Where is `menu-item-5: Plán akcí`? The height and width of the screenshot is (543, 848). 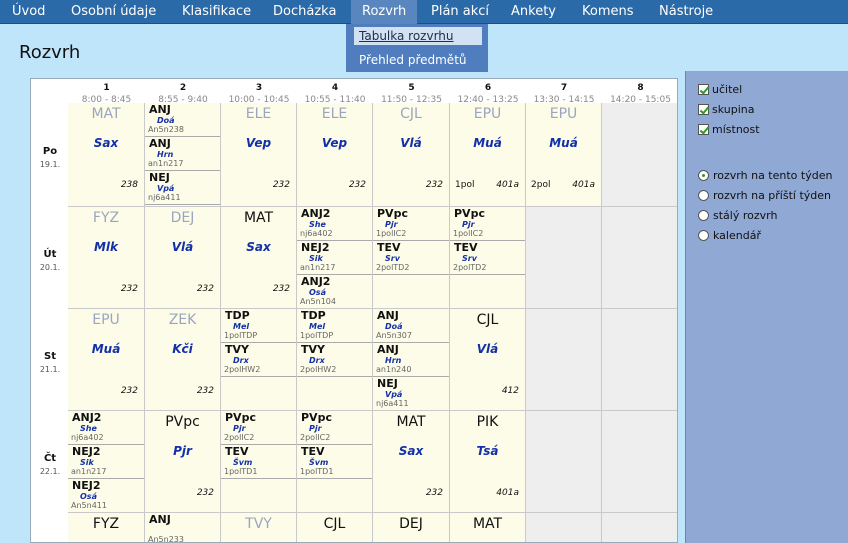 menu-item-5: Plán akcí is located at coordinates (460, 12).